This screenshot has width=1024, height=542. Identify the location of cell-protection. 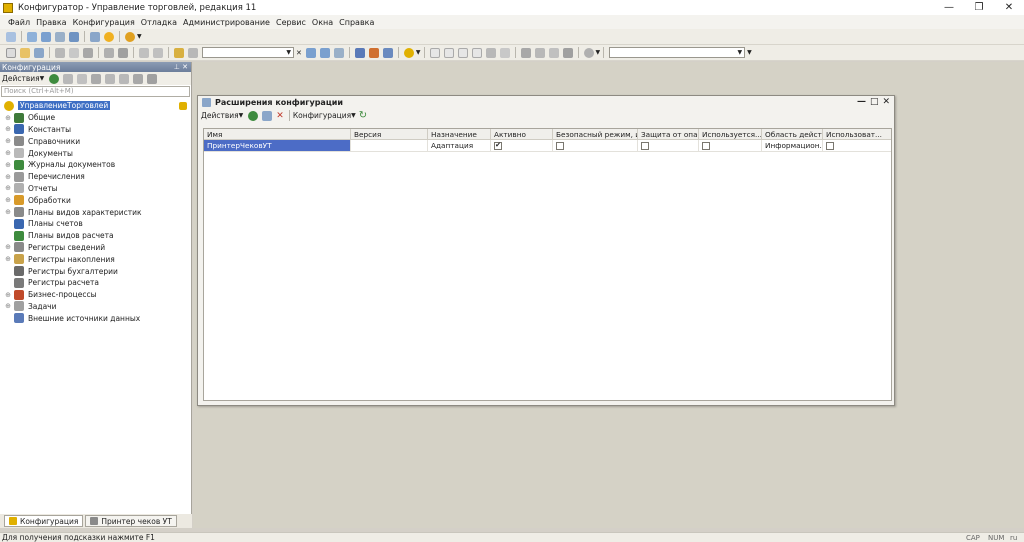
(668, 145).